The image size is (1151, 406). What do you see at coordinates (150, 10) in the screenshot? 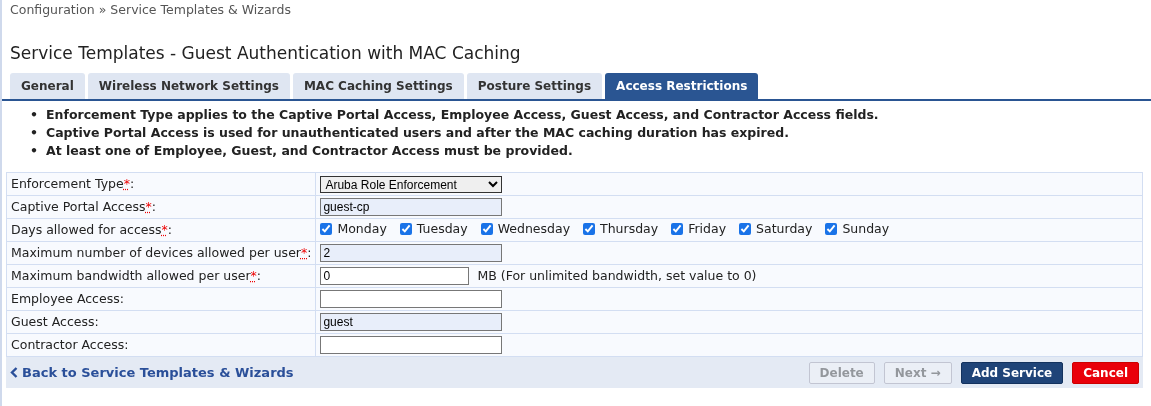
I see `breadcrumb: Configuration » Service Templates & Wizards` at bounding box center [150, 10].